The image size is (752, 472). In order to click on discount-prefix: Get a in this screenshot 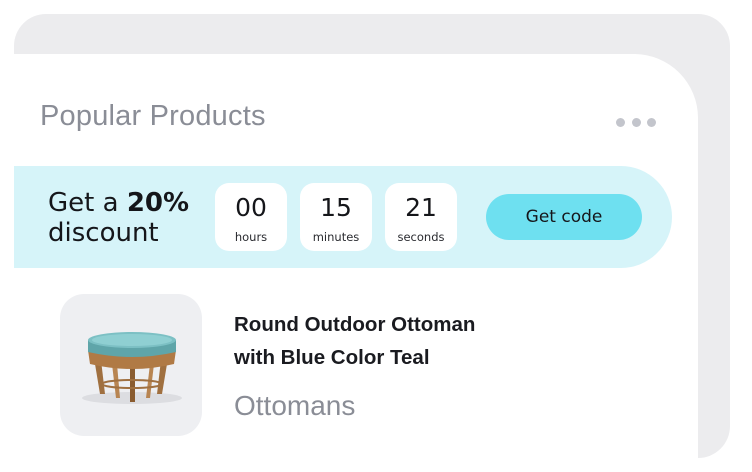, I will do `click(87, 203)`.